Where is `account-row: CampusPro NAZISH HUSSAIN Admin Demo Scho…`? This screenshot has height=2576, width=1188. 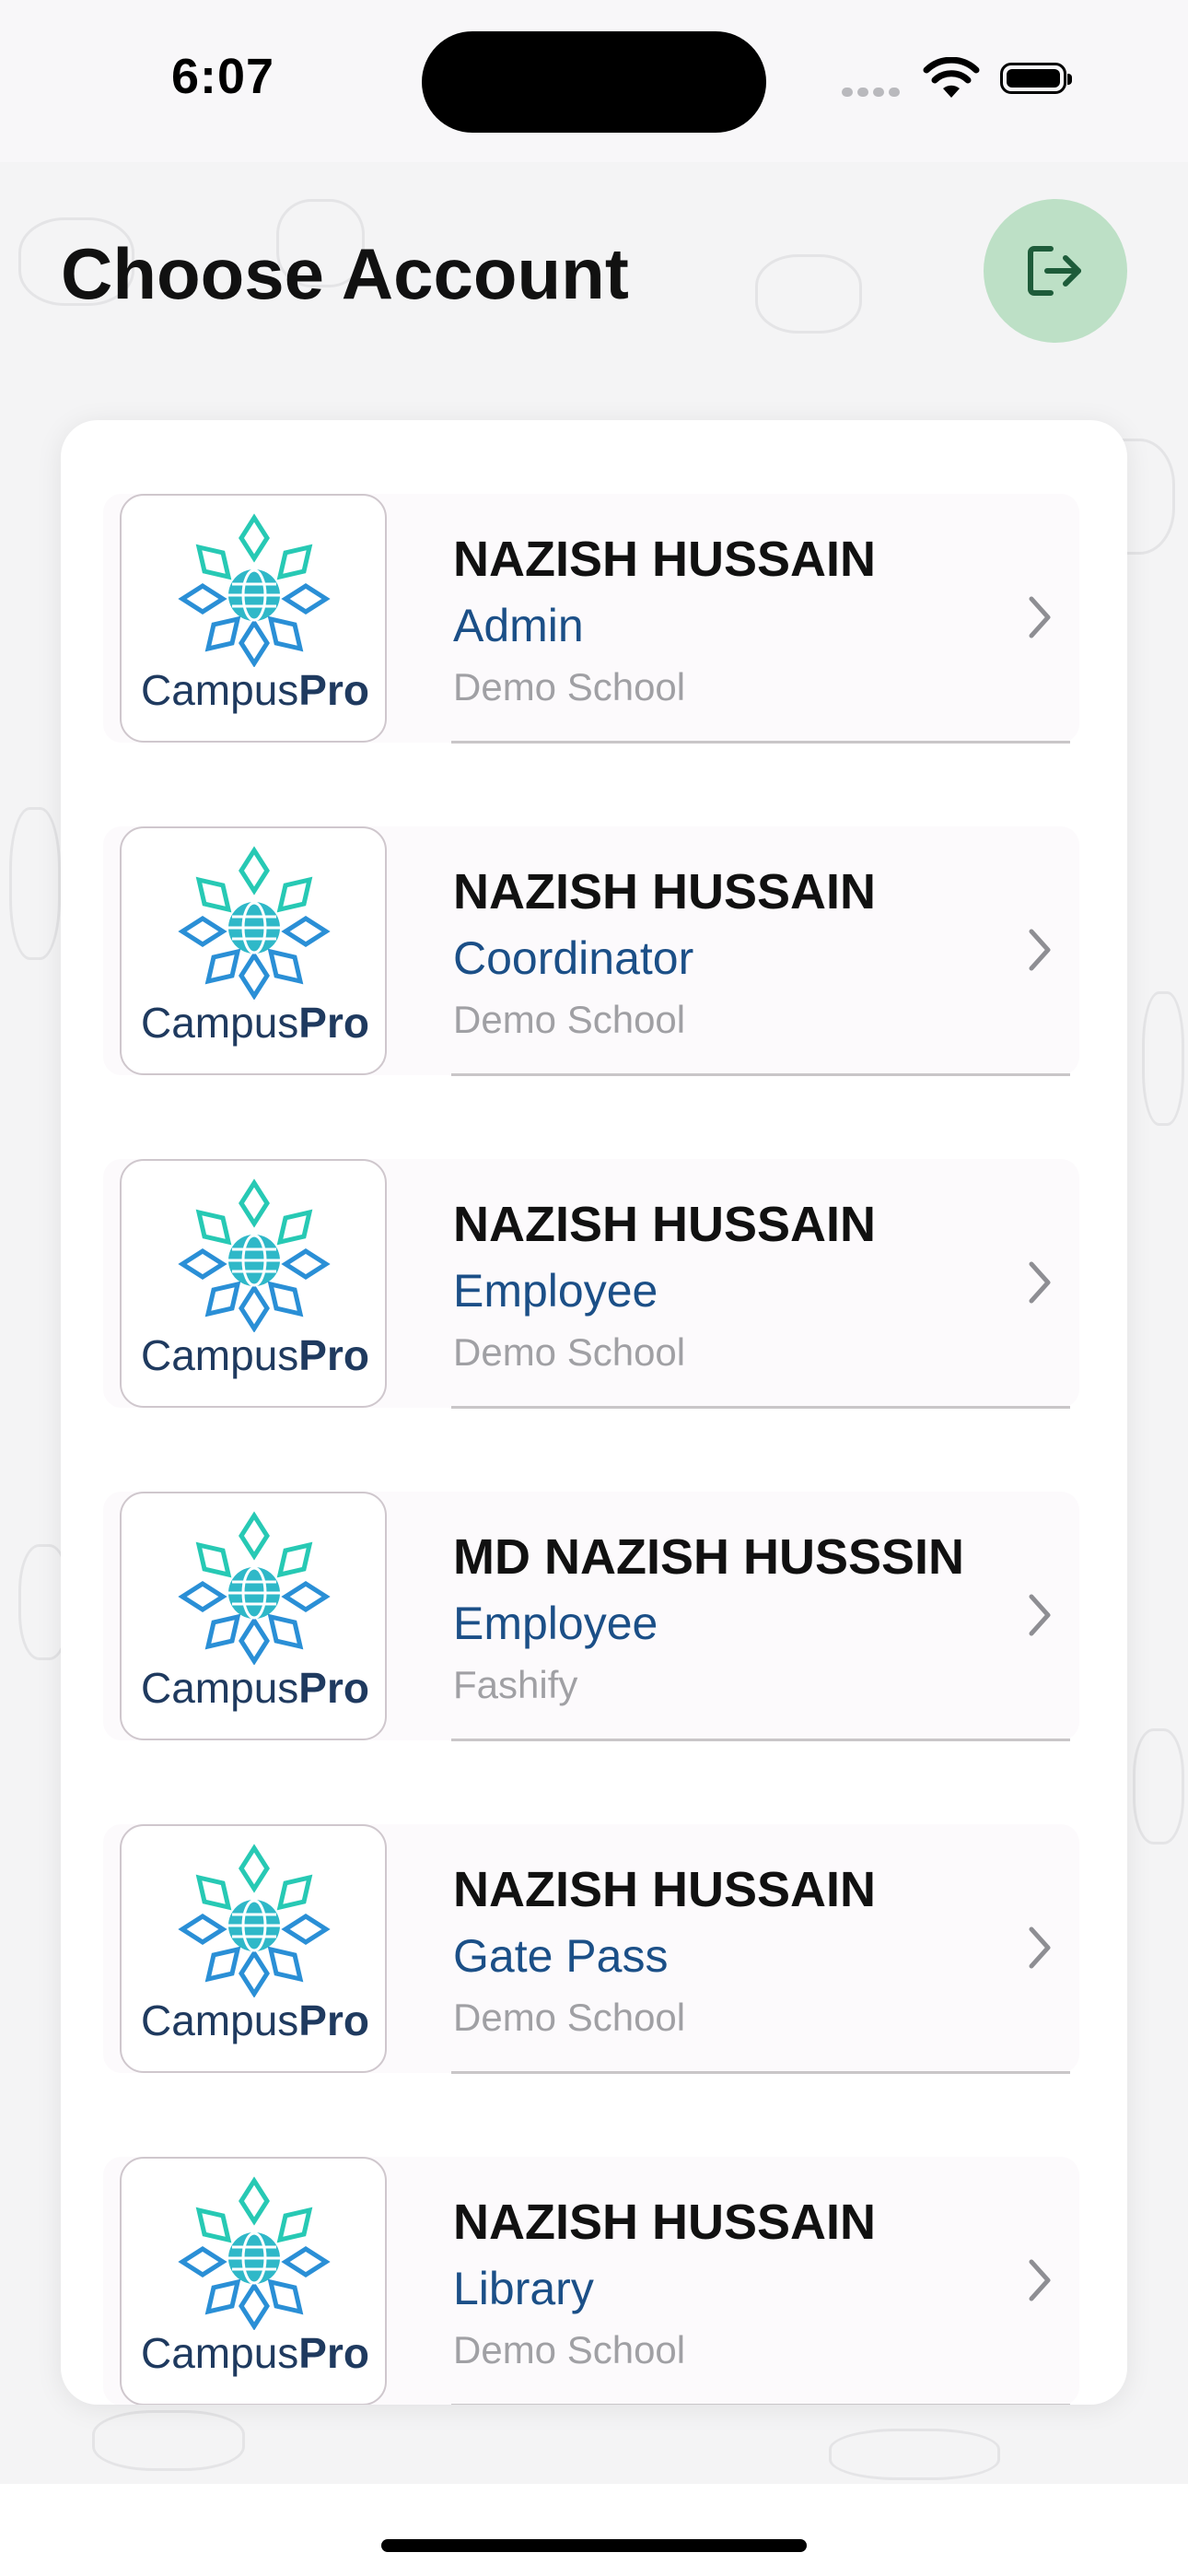
account-row: CampusPro NAZISH HUSSAIN Admin Demo Scho… is located at coordinates (615, 619).